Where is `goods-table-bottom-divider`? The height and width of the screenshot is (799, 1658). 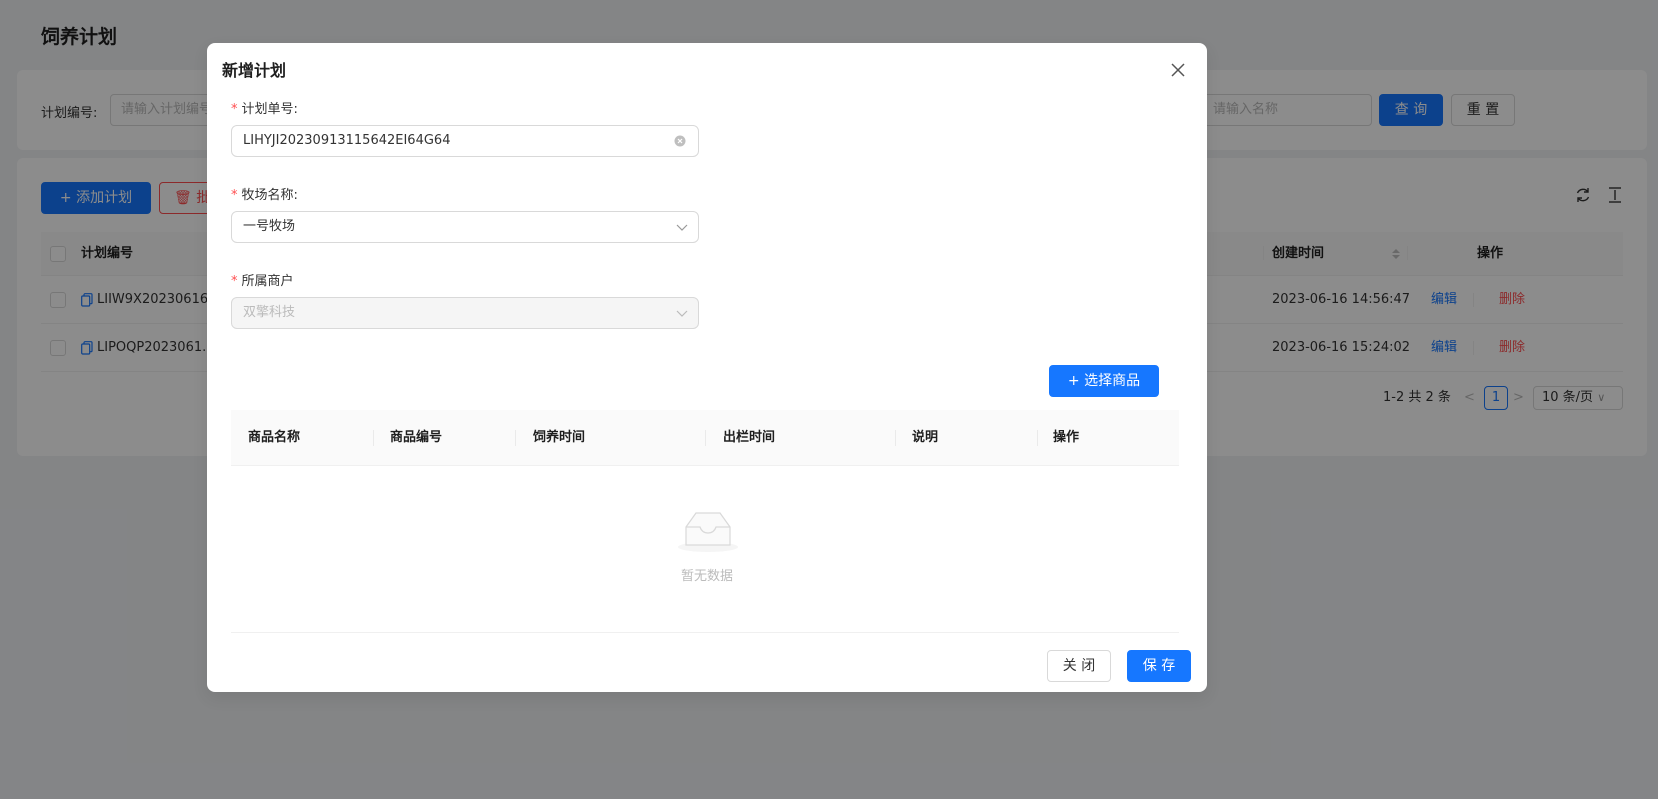 goods-table-bottom-divider is located at coordinates (705, 632).